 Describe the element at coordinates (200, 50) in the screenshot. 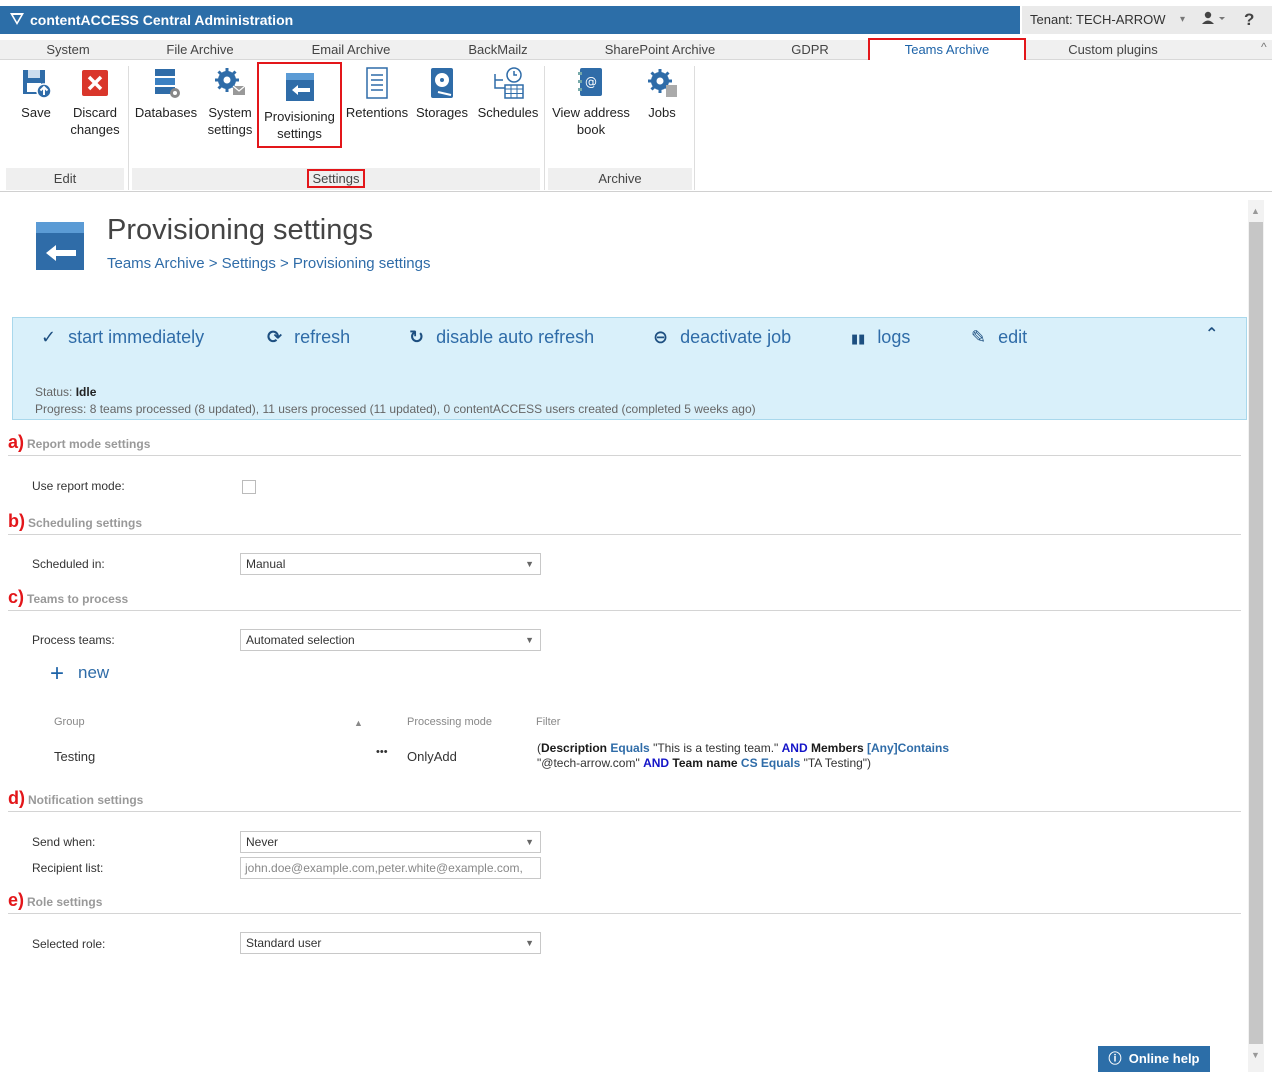

I see `tab-file-archive: File Archive` at that location.